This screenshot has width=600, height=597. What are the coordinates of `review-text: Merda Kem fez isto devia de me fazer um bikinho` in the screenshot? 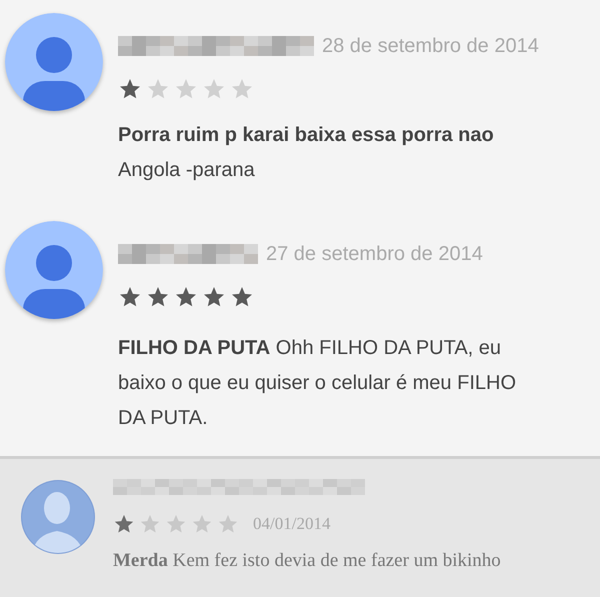 It's located at (307, 560).